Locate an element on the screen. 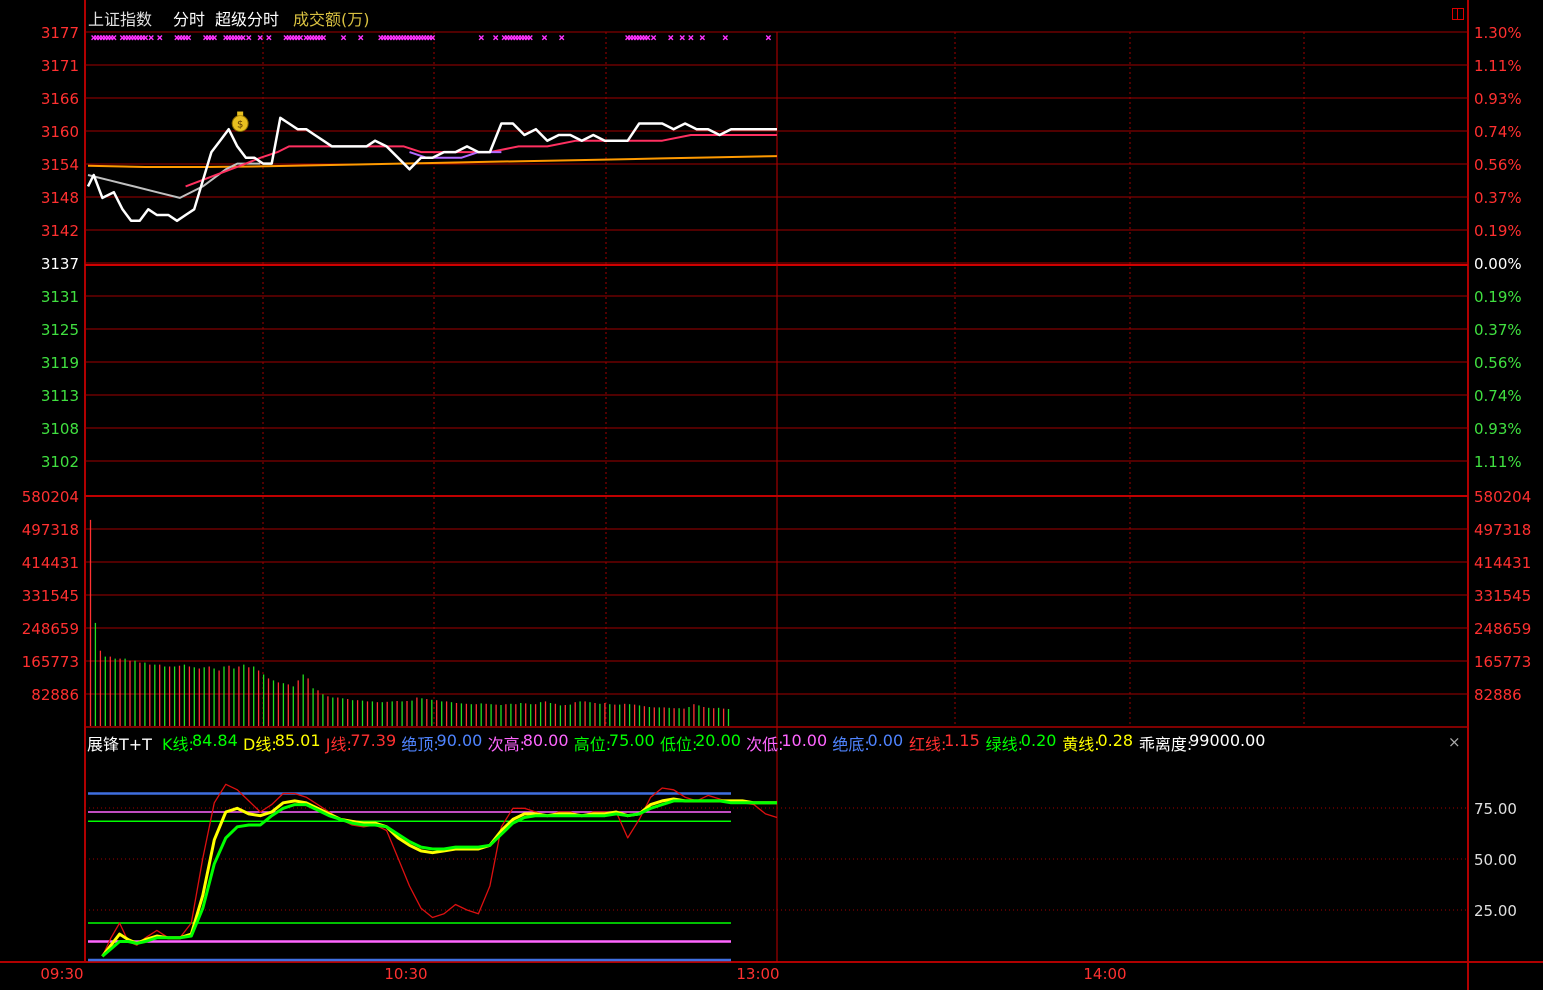  price-tick-label: 3119 is located at coordinates (60, 363).